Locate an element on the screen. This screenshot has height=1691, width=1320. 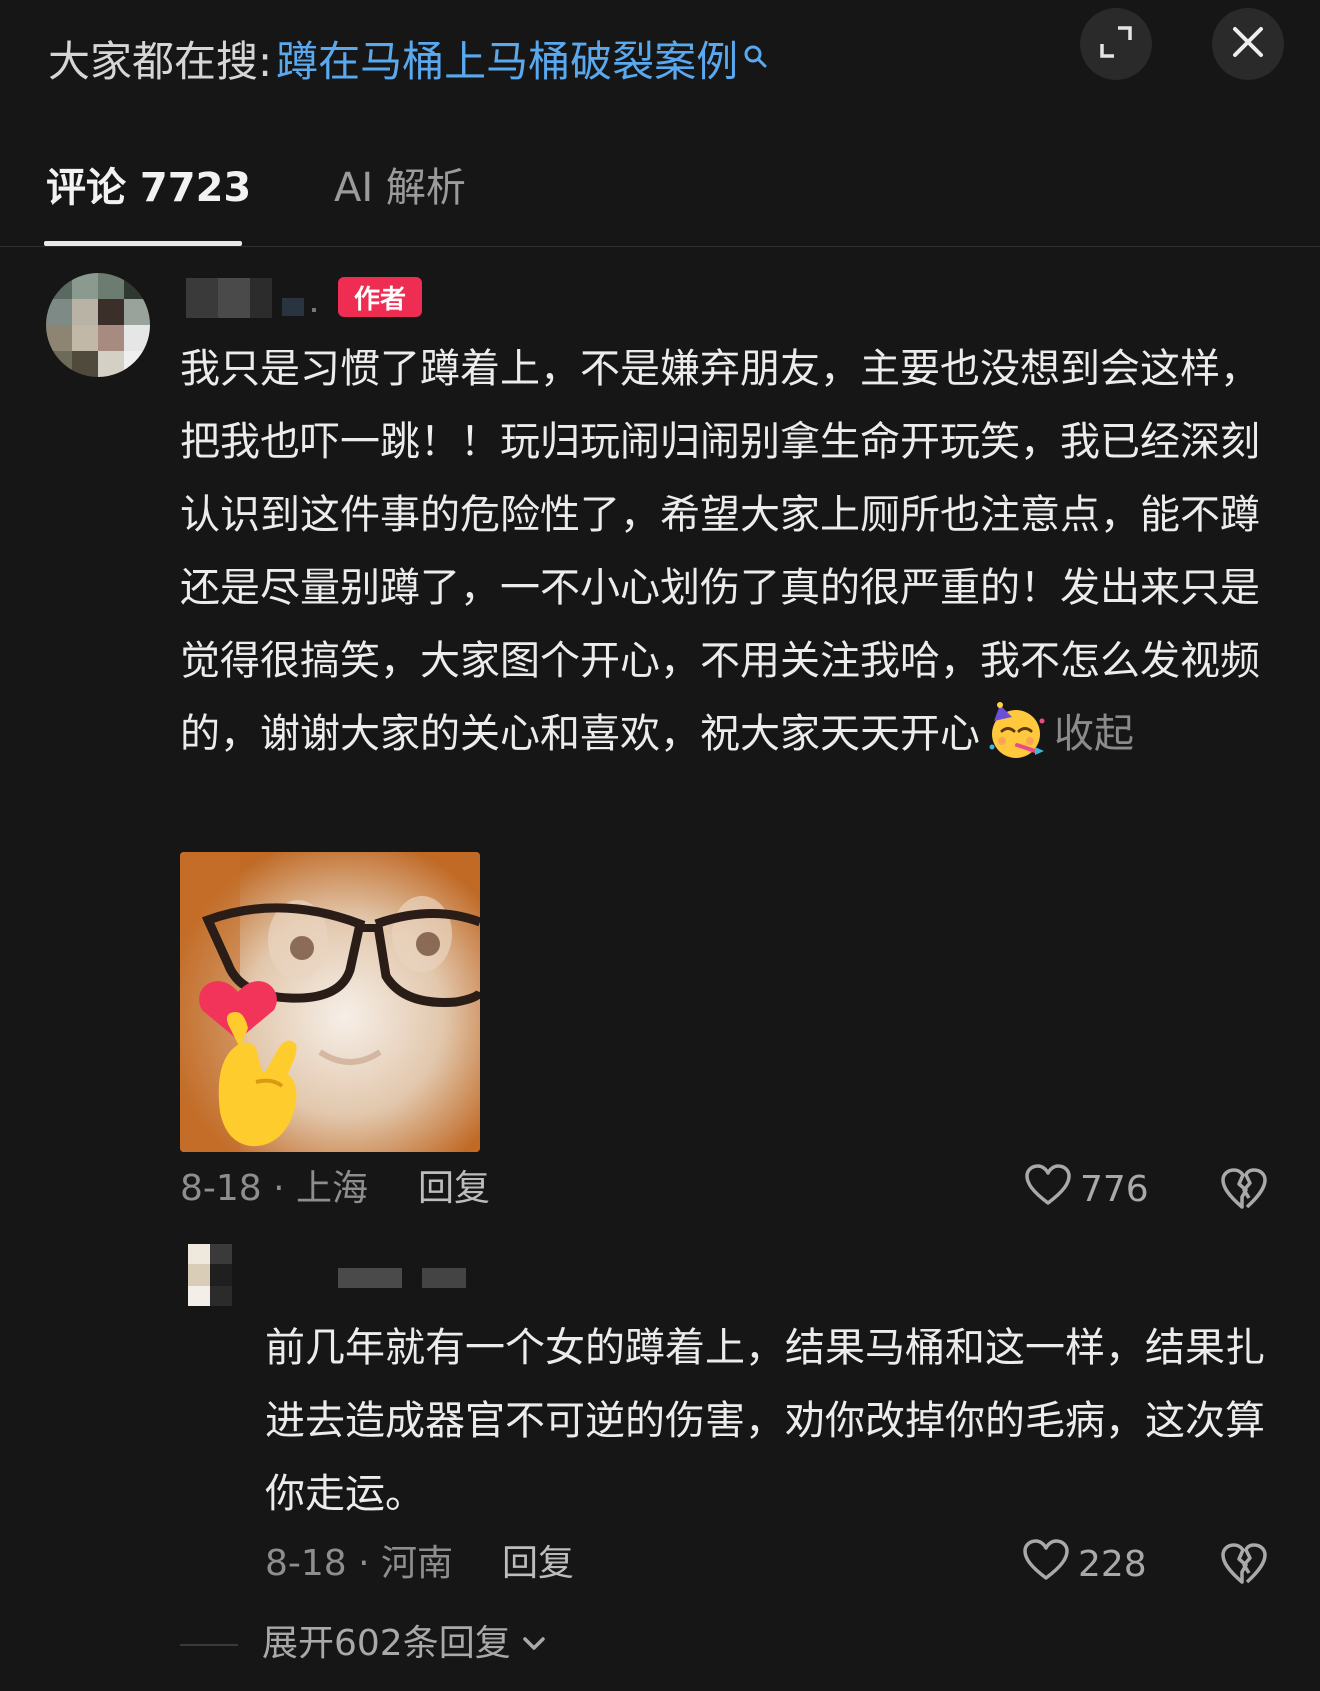
expand-icon is located at coordinates (1116, 44).